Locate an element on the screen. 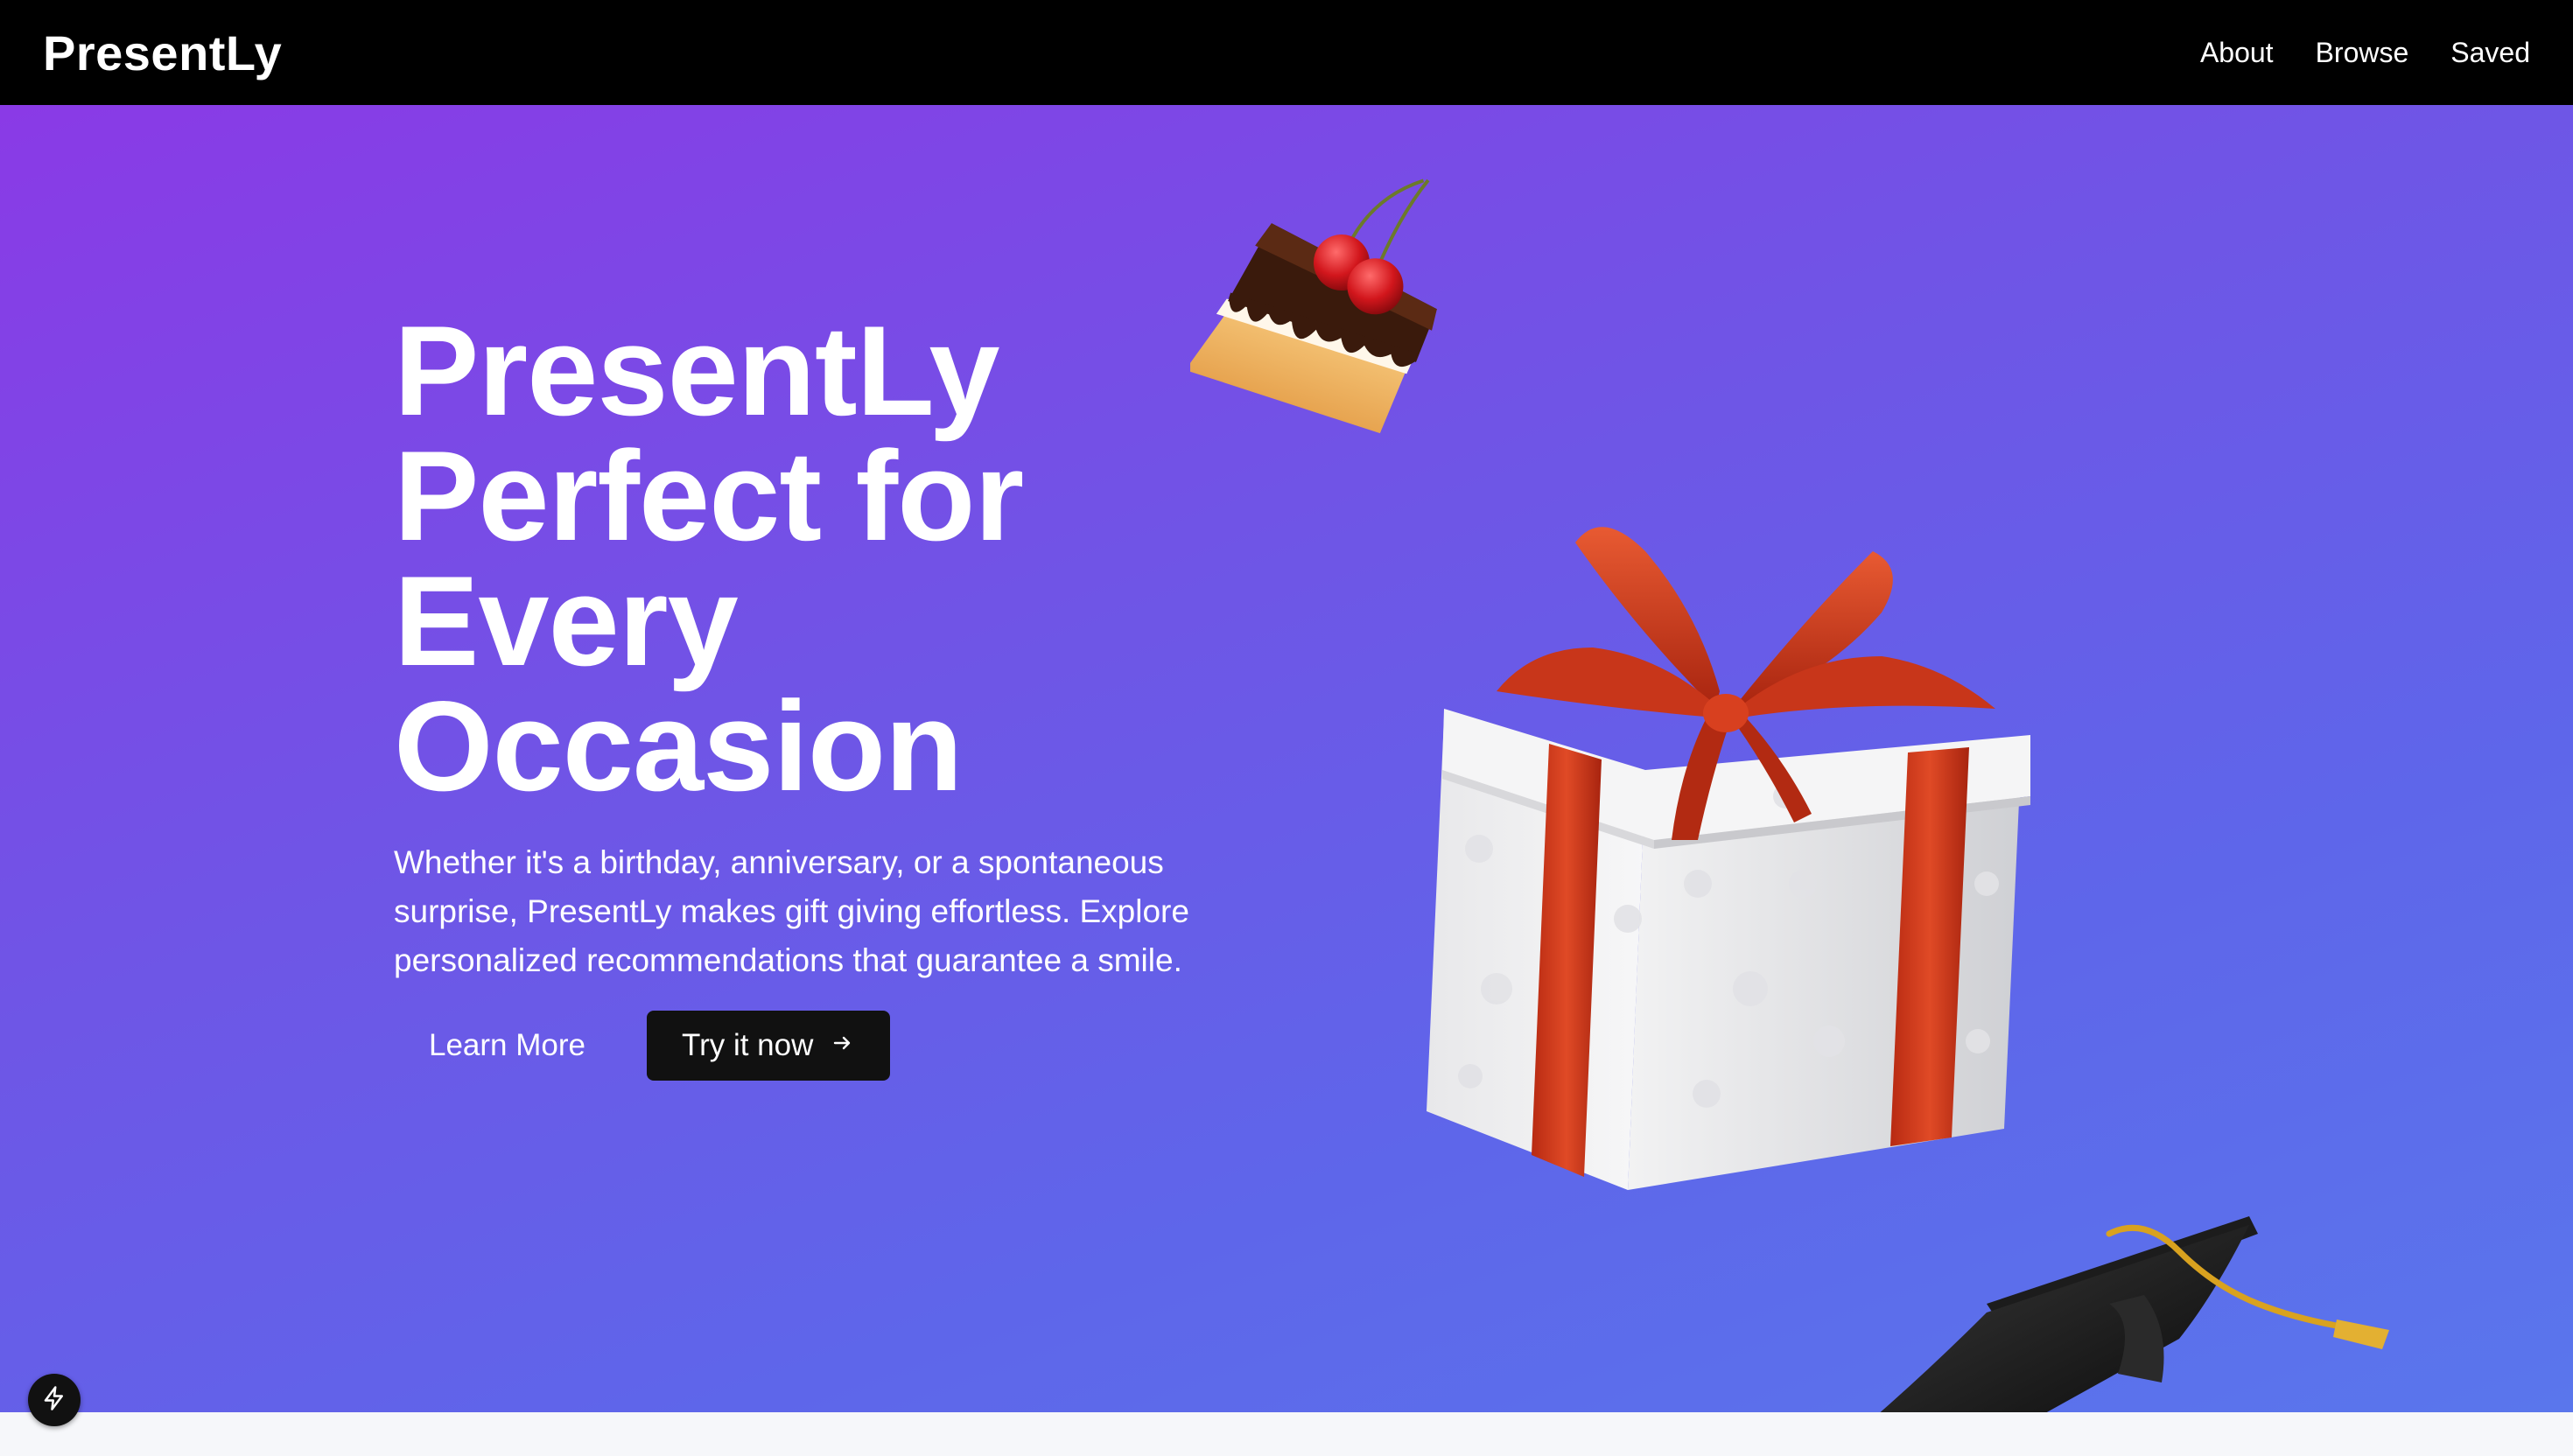  hero-title-line: Every is located at coordinates (566, 621).